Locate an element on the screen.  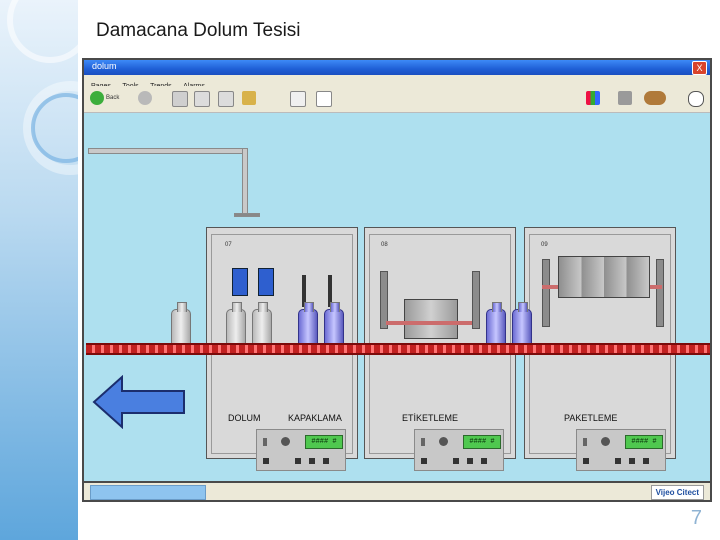
conveyor-belt is located at coordinates (398, 349).